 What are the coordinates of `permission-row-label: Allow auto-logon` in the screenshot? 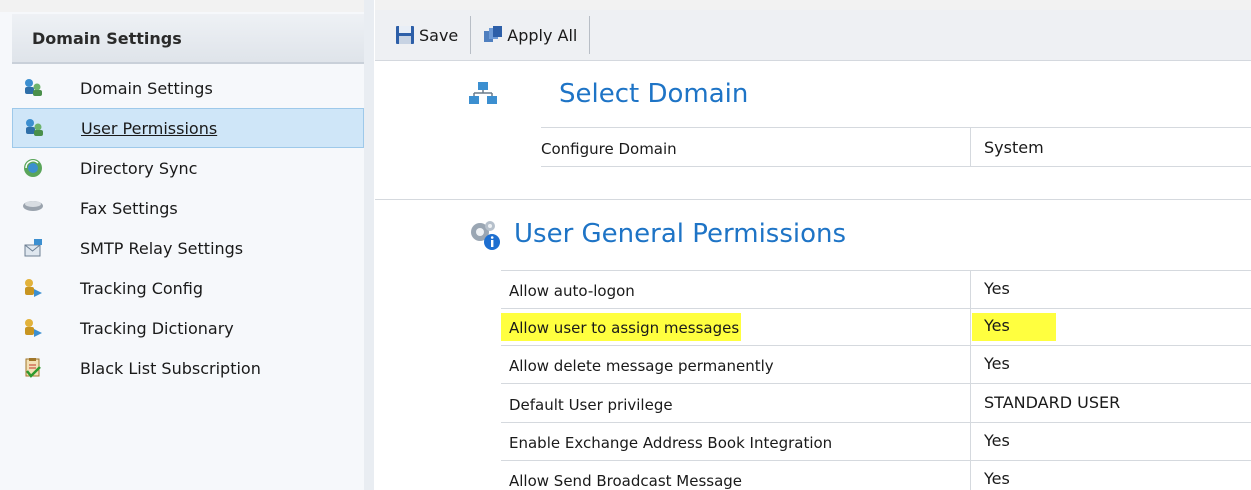 It's located at (572, 291).